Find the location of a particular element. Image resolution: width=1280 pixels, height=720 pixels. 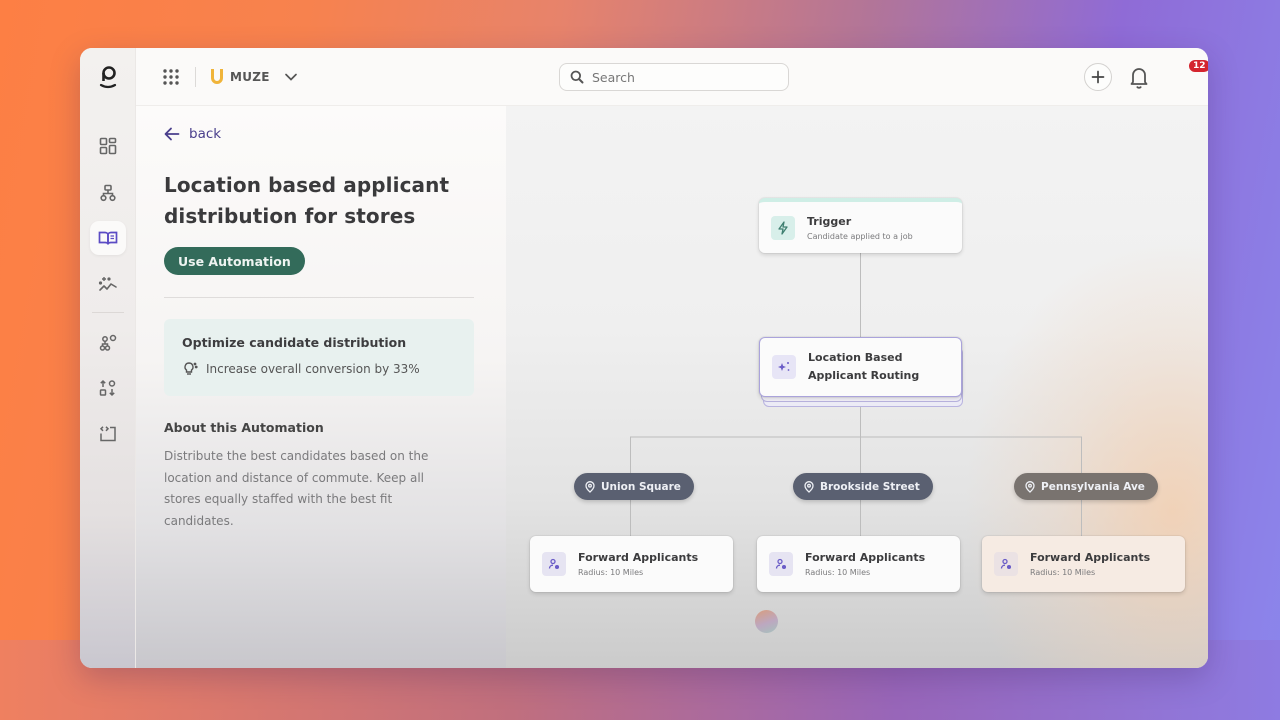

about-title: About this Automation is located at coordinates (244, 427).